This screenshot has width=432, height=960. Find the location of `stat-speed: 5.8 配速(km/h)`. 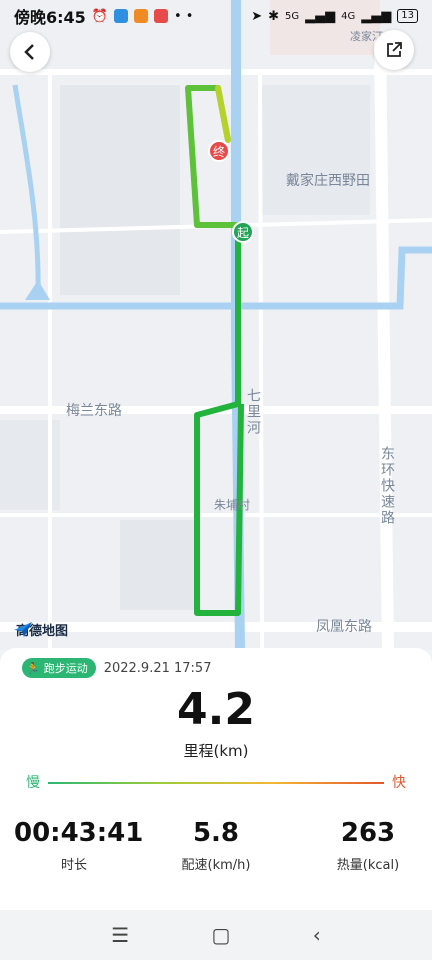

stat-speed: 5.8 配速(km/h) is located at coordinates (216, 845).